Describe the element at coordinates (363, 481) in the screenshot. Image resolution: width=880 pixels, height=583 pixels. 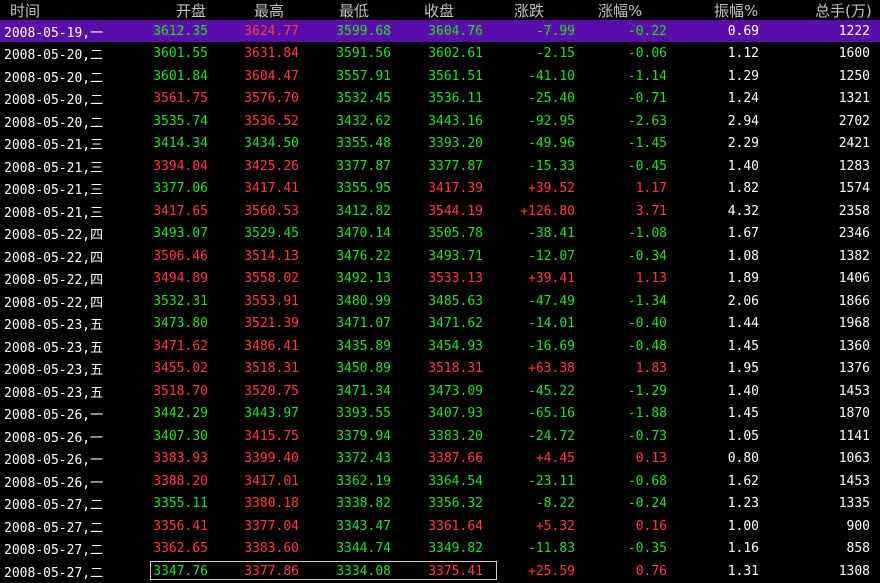
I see `cell-low: 3362.19` at that location.